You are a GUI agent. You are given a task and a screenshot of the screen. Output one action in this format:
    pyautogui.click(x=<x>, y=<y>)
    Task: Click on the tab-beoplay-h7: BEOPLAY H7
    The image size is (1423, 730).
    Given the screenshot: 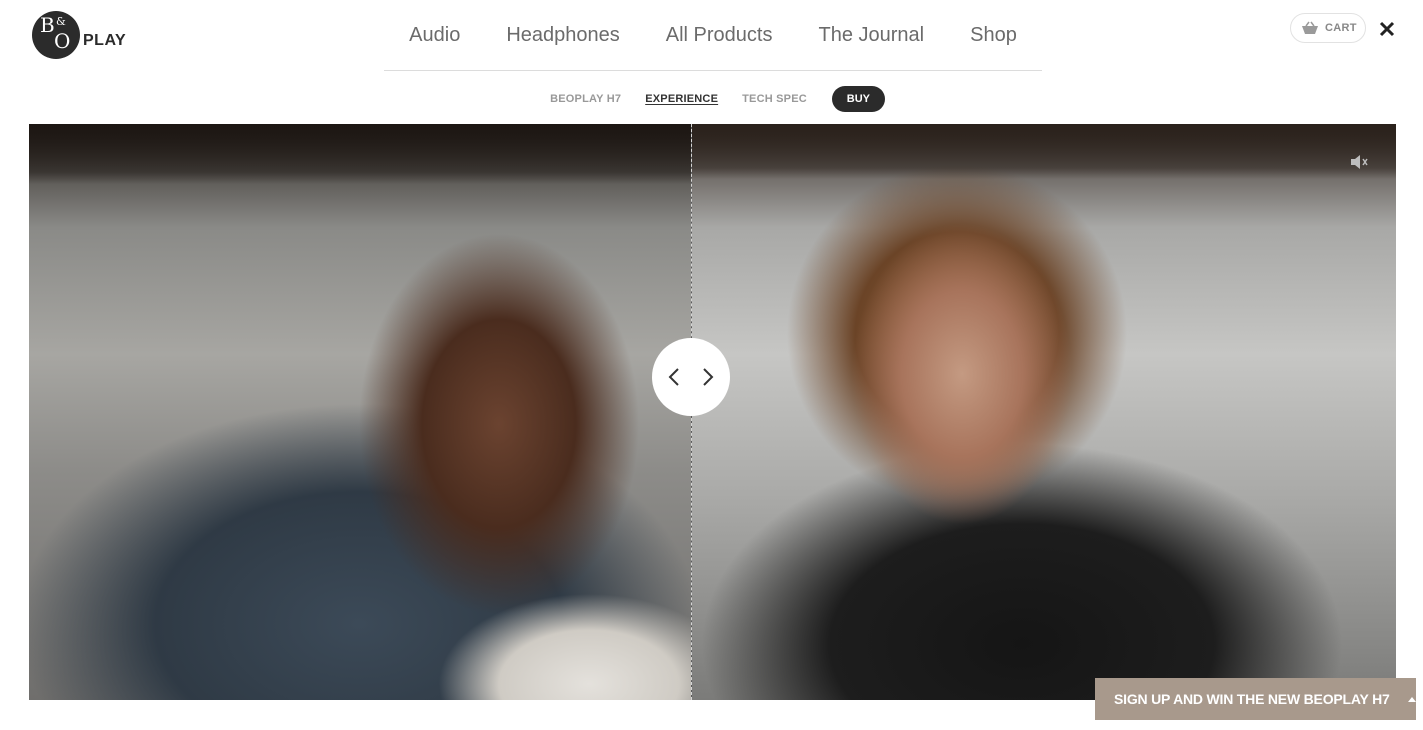 What is the action you would take?
    pyautogui.click(x=585, y=99)
    